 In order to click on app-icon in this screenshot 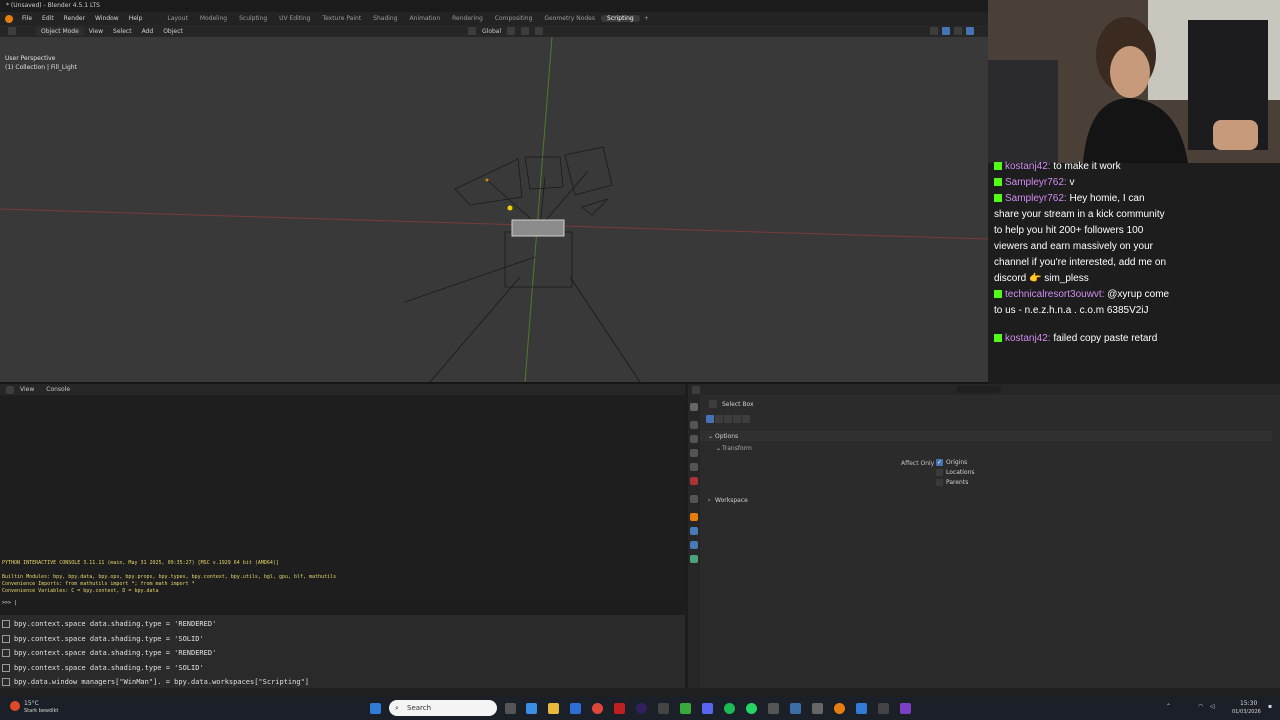, I will do `click(619, 708)`.